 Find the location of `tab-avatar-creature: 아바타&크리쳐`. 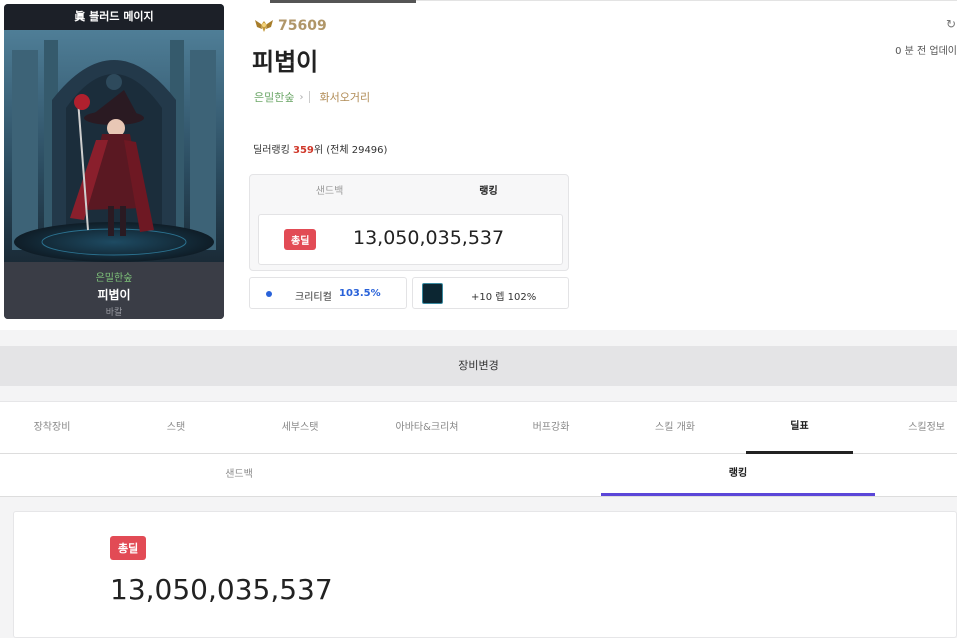

tab-avatar-creature: 아바타&크리쳐 is located at coordinates (427, 428).